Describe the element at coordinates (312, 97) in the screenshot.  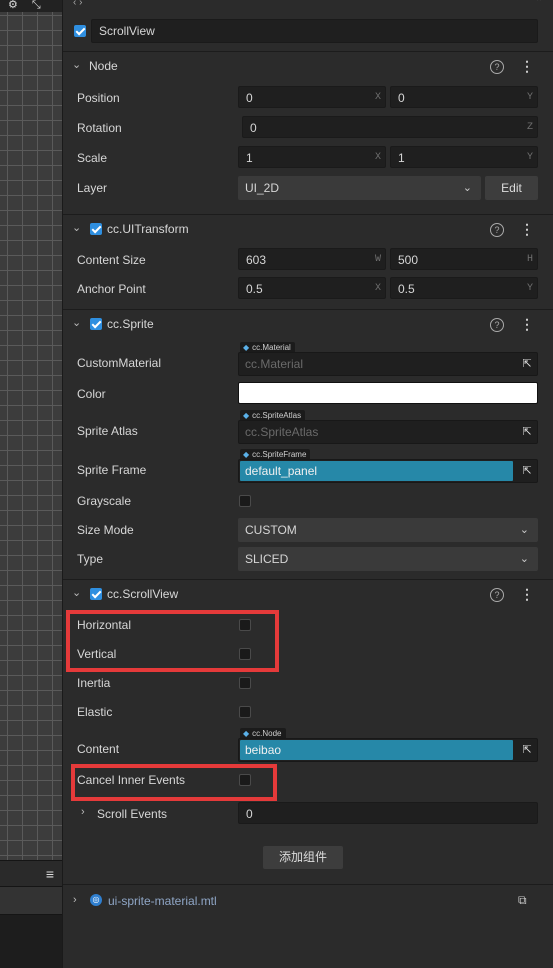
I see `position-x-input: 0 X` at that location.